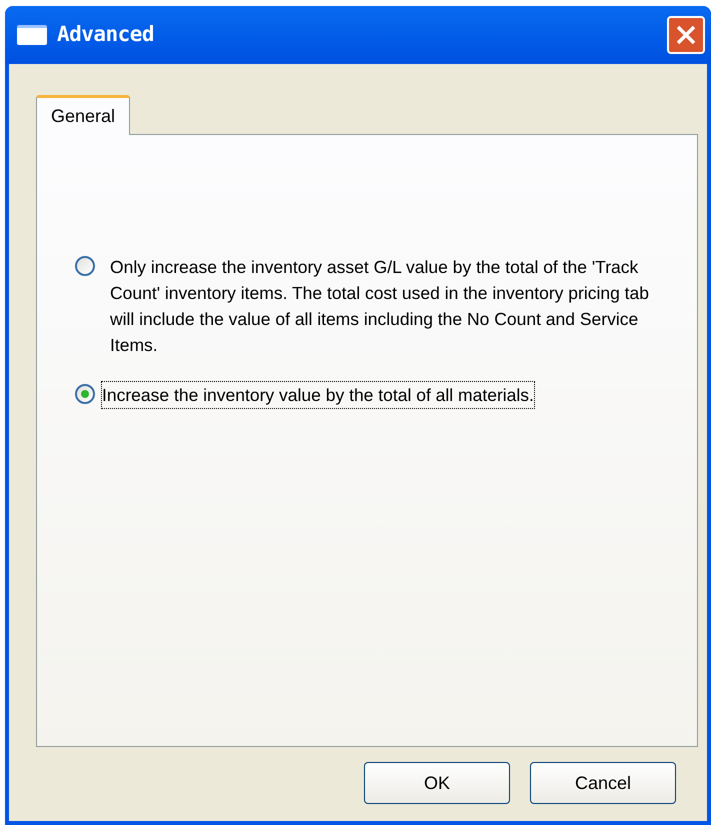 The height and width of the screenshot is (825, 711). I want to click on window-title: Advanced, so click(105, 34).